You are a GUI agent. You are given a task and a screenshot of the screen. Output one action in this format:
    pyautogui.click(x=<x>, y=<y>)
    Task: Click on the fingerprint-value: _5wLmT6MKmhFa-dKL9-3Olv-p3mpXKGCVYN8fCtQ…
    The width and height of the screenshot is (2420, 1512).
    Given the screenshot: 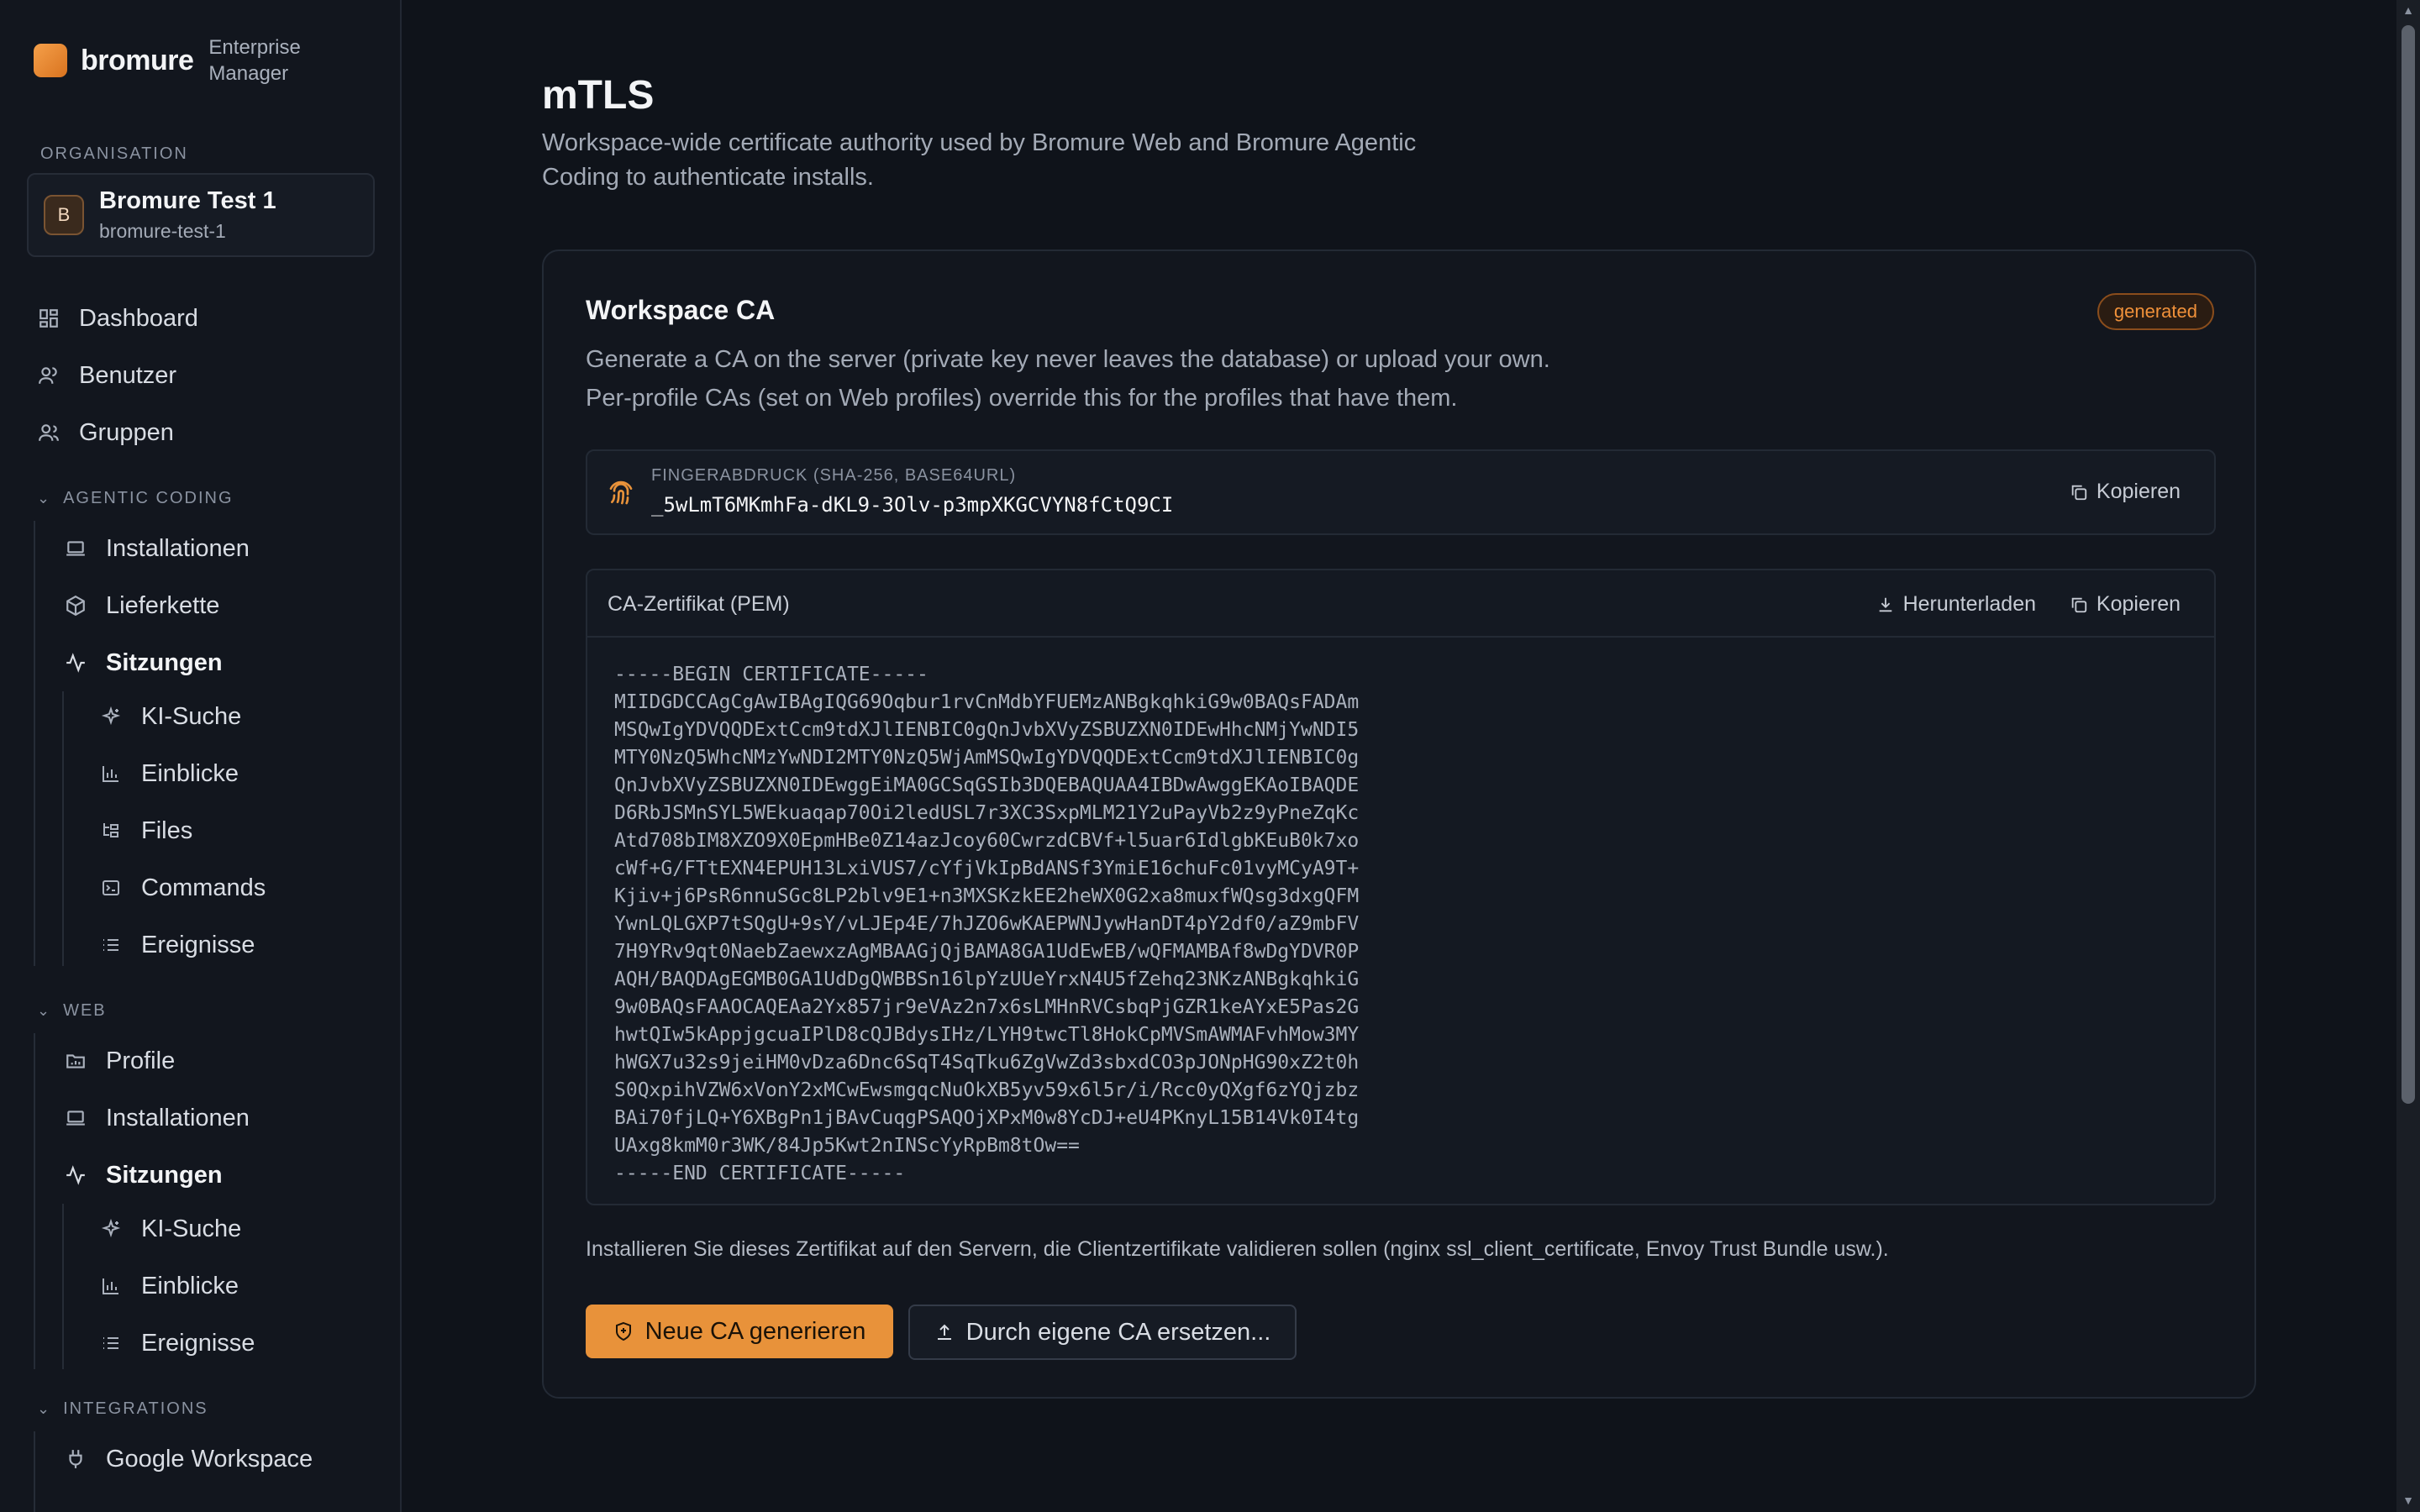 What is the action you would take?
    pyautogui.click(x=912, y=505)
    